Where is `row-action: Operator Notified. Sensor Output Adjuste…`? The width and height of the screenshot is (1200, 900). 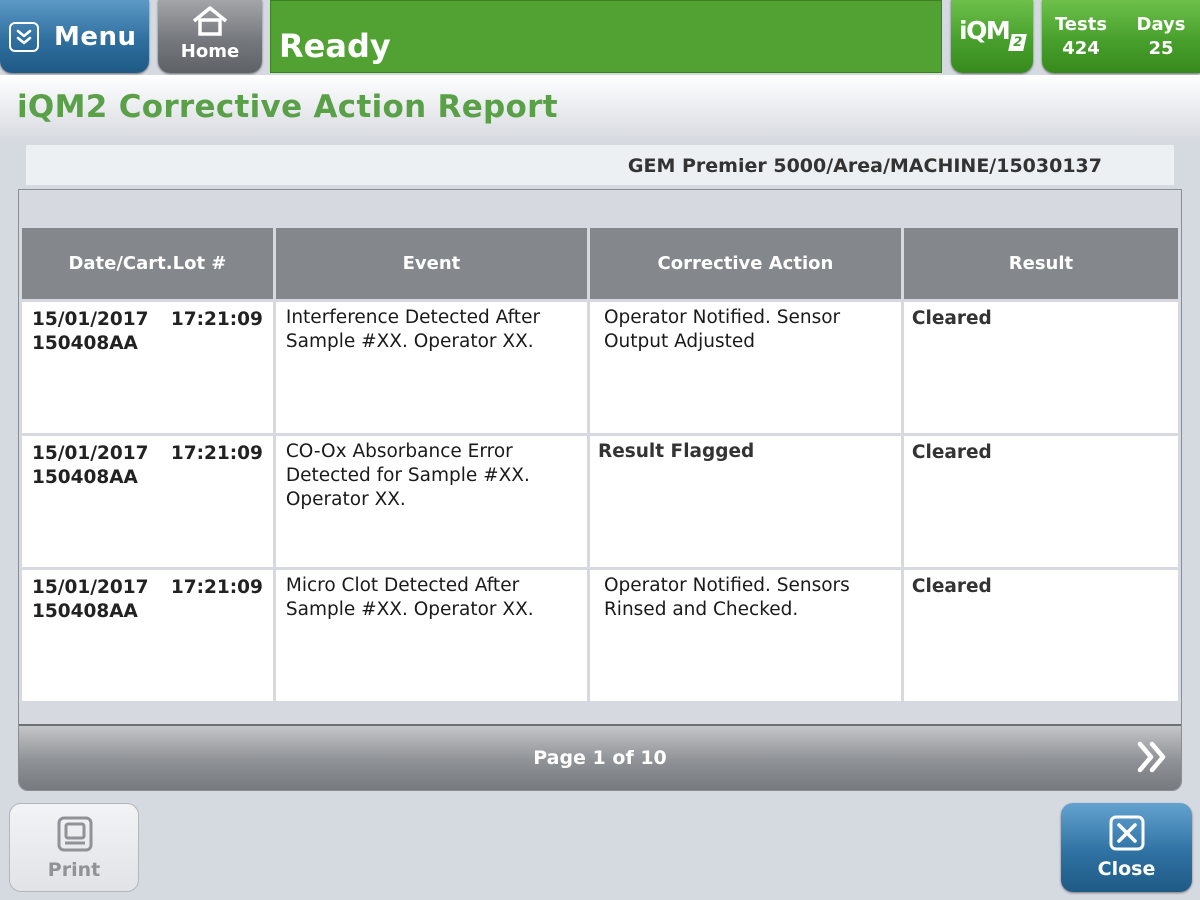 row-action: Operator Notified. Sensor Output Adjuste… is located at coordinates (745, 367).